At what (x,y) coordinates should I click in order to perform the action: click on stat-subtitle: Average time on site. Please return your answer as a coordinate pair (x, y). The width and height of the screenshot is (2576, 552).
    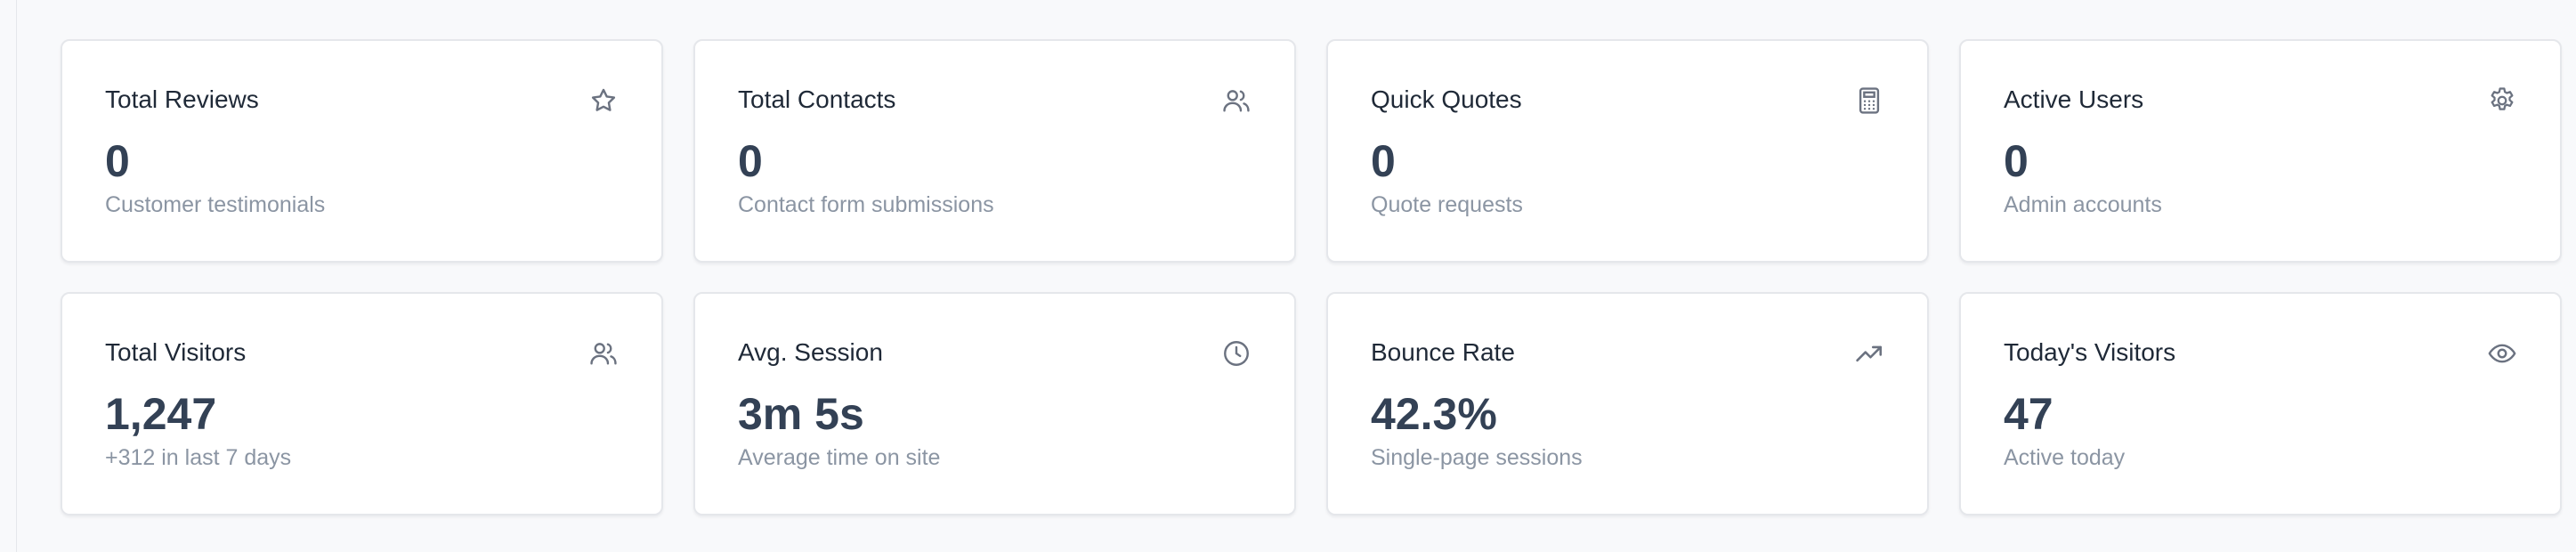
    Looking at the image, I should click on (839, 458).